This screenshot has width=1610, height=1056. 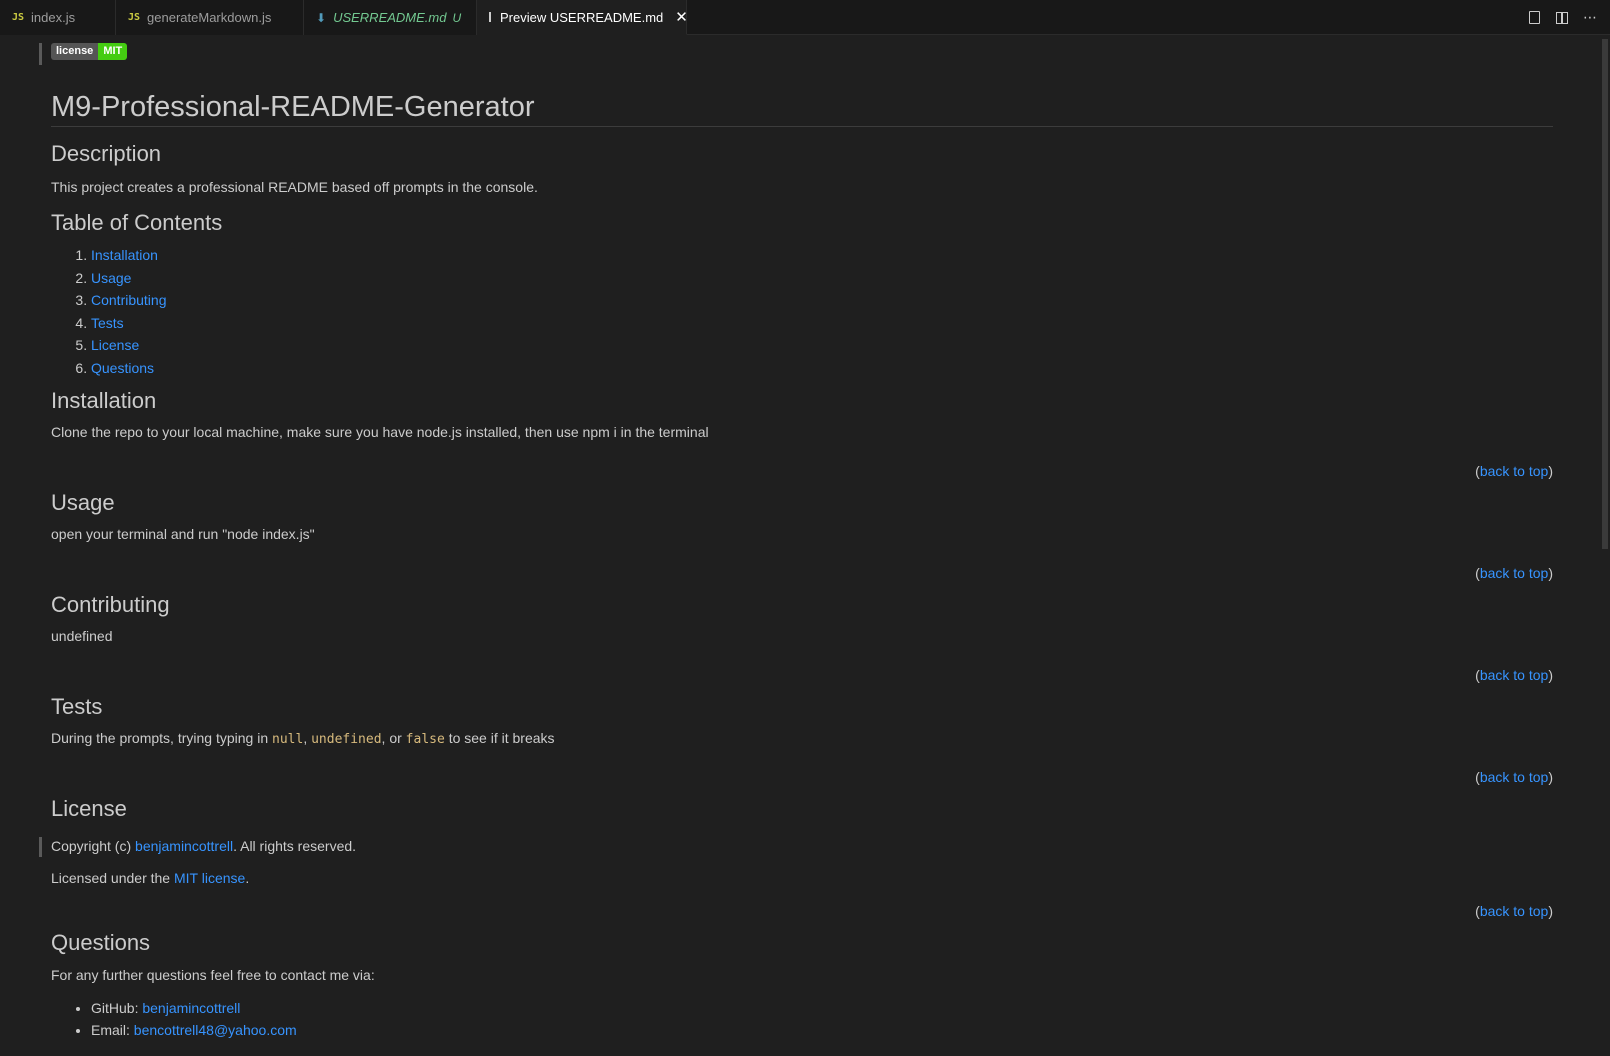 I want to click on text-span: ., so click(x=247, y=878).